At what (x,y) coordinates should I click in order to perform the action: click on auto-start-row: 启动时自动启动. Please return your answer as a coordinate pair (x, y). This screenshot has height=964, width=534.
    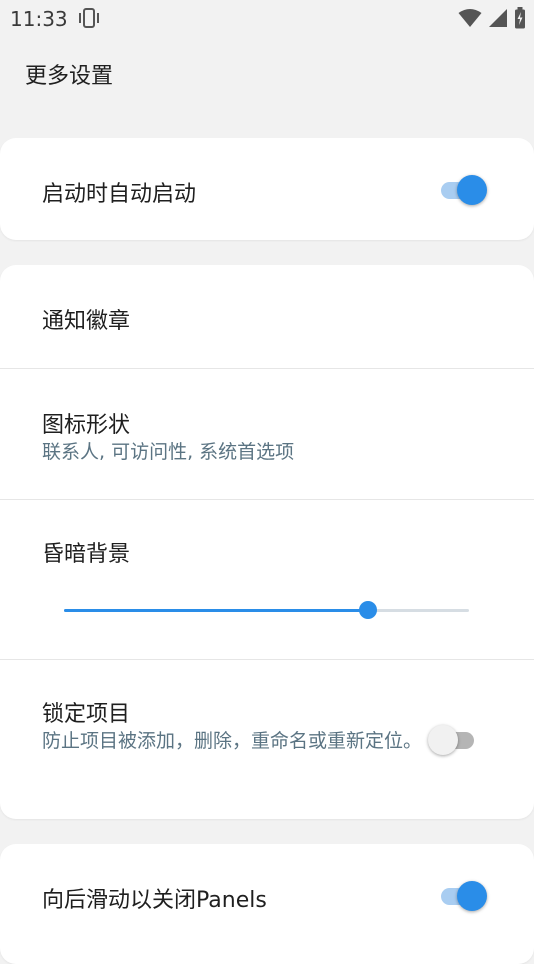
    Looking at the image, I should click on (267, 189).